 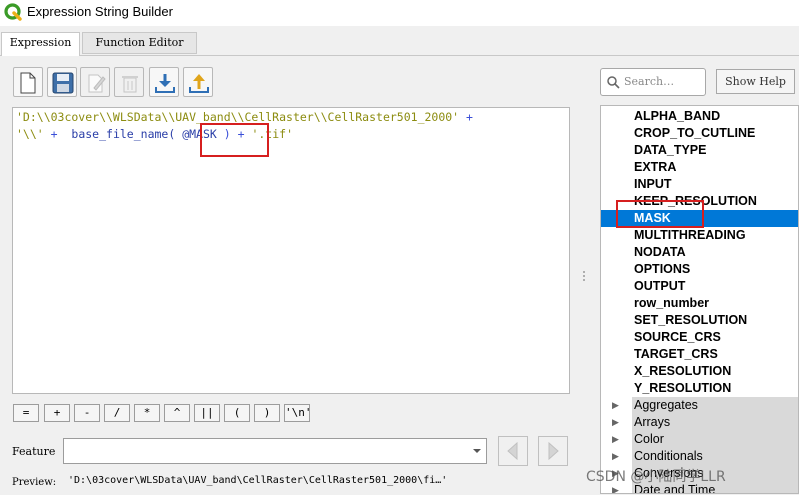 I want to click on list-item-output: OUTPUT, so click(x=699, y=286).